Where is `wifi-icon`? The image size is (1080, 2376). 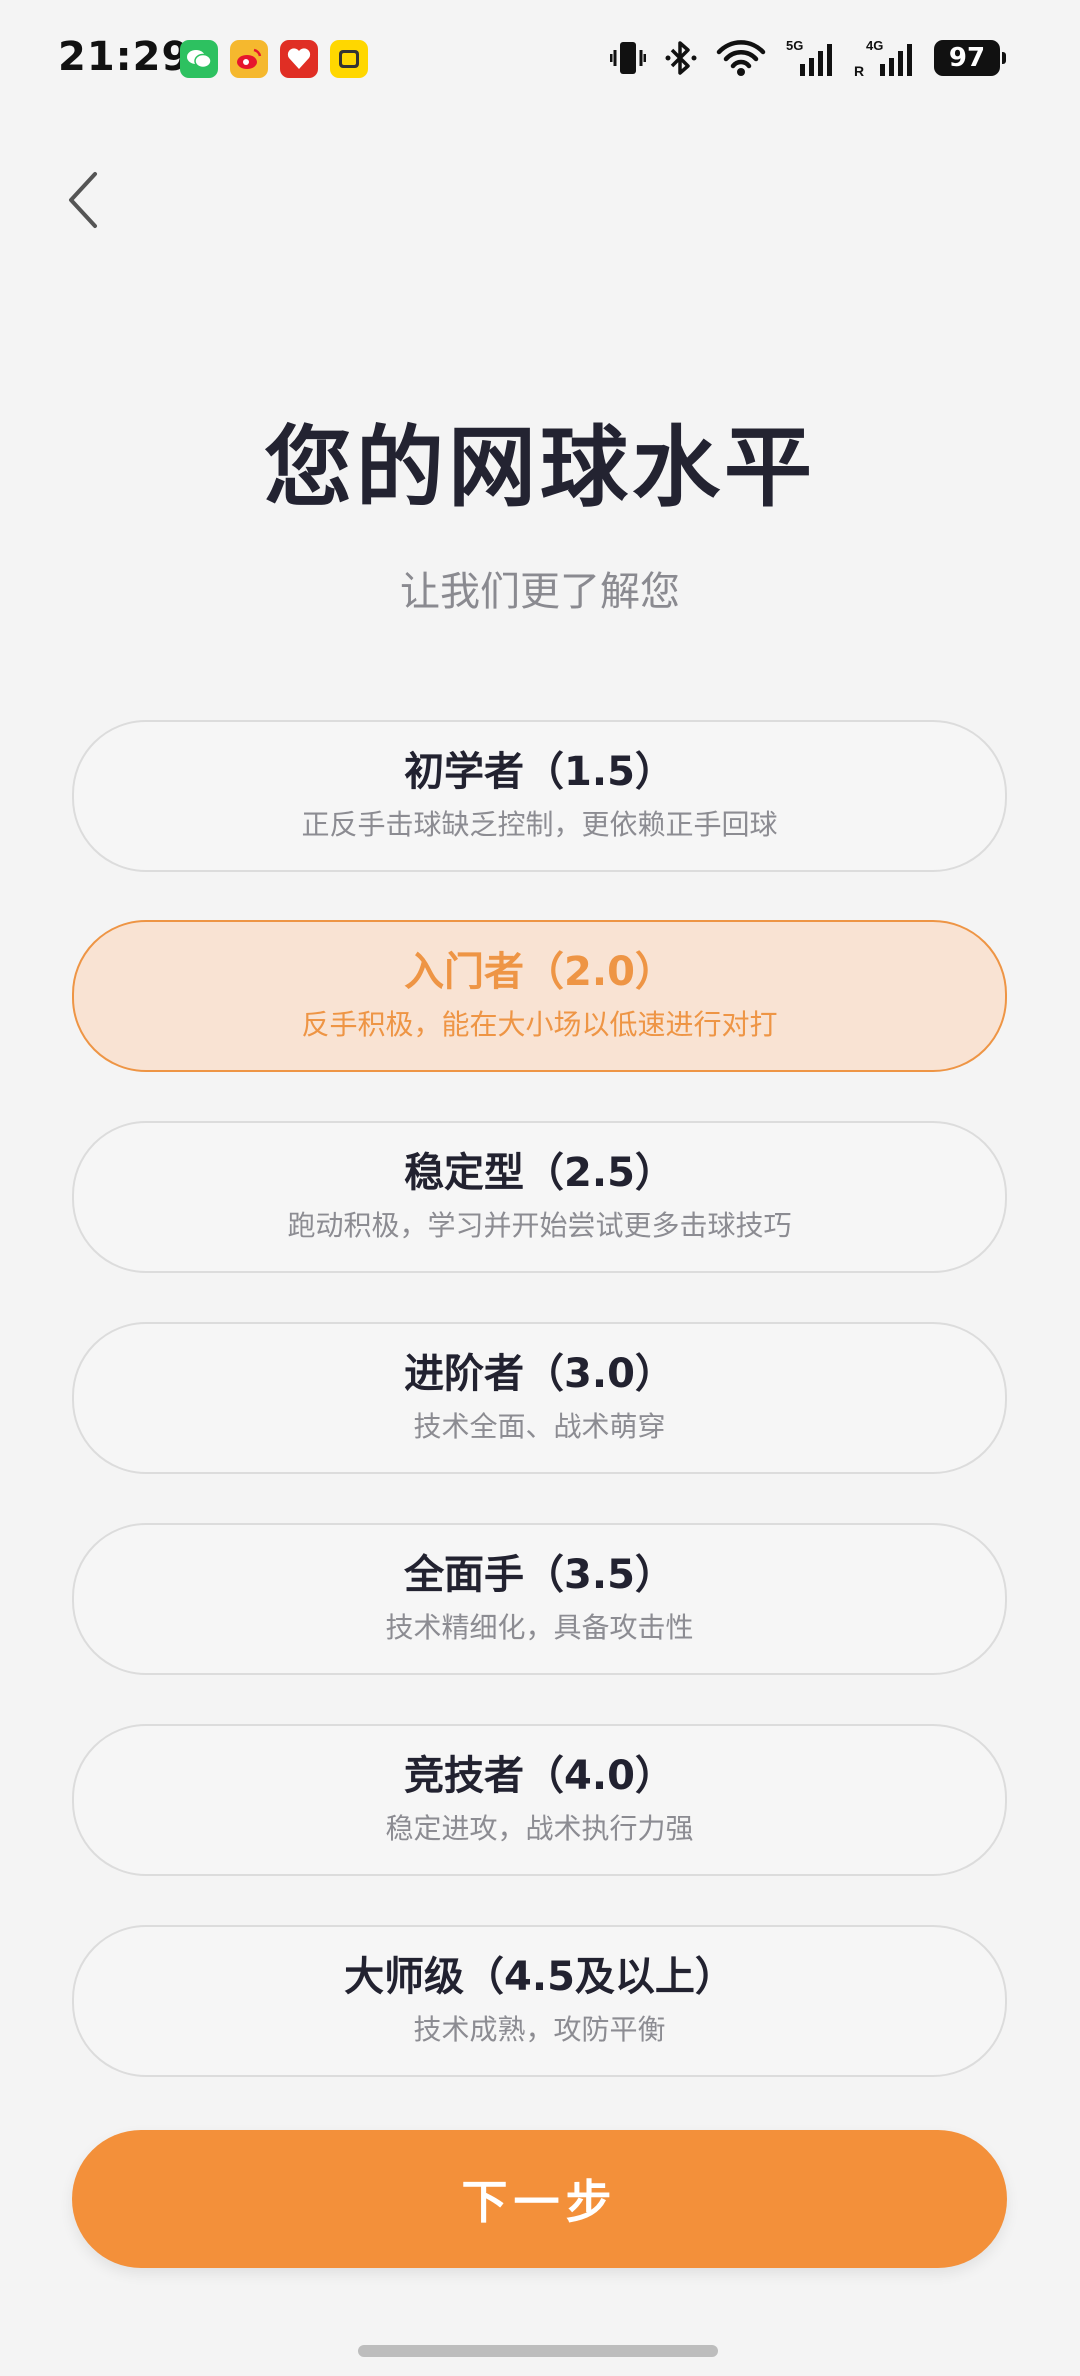
wifi-icon is located at coordinates (741, 58).